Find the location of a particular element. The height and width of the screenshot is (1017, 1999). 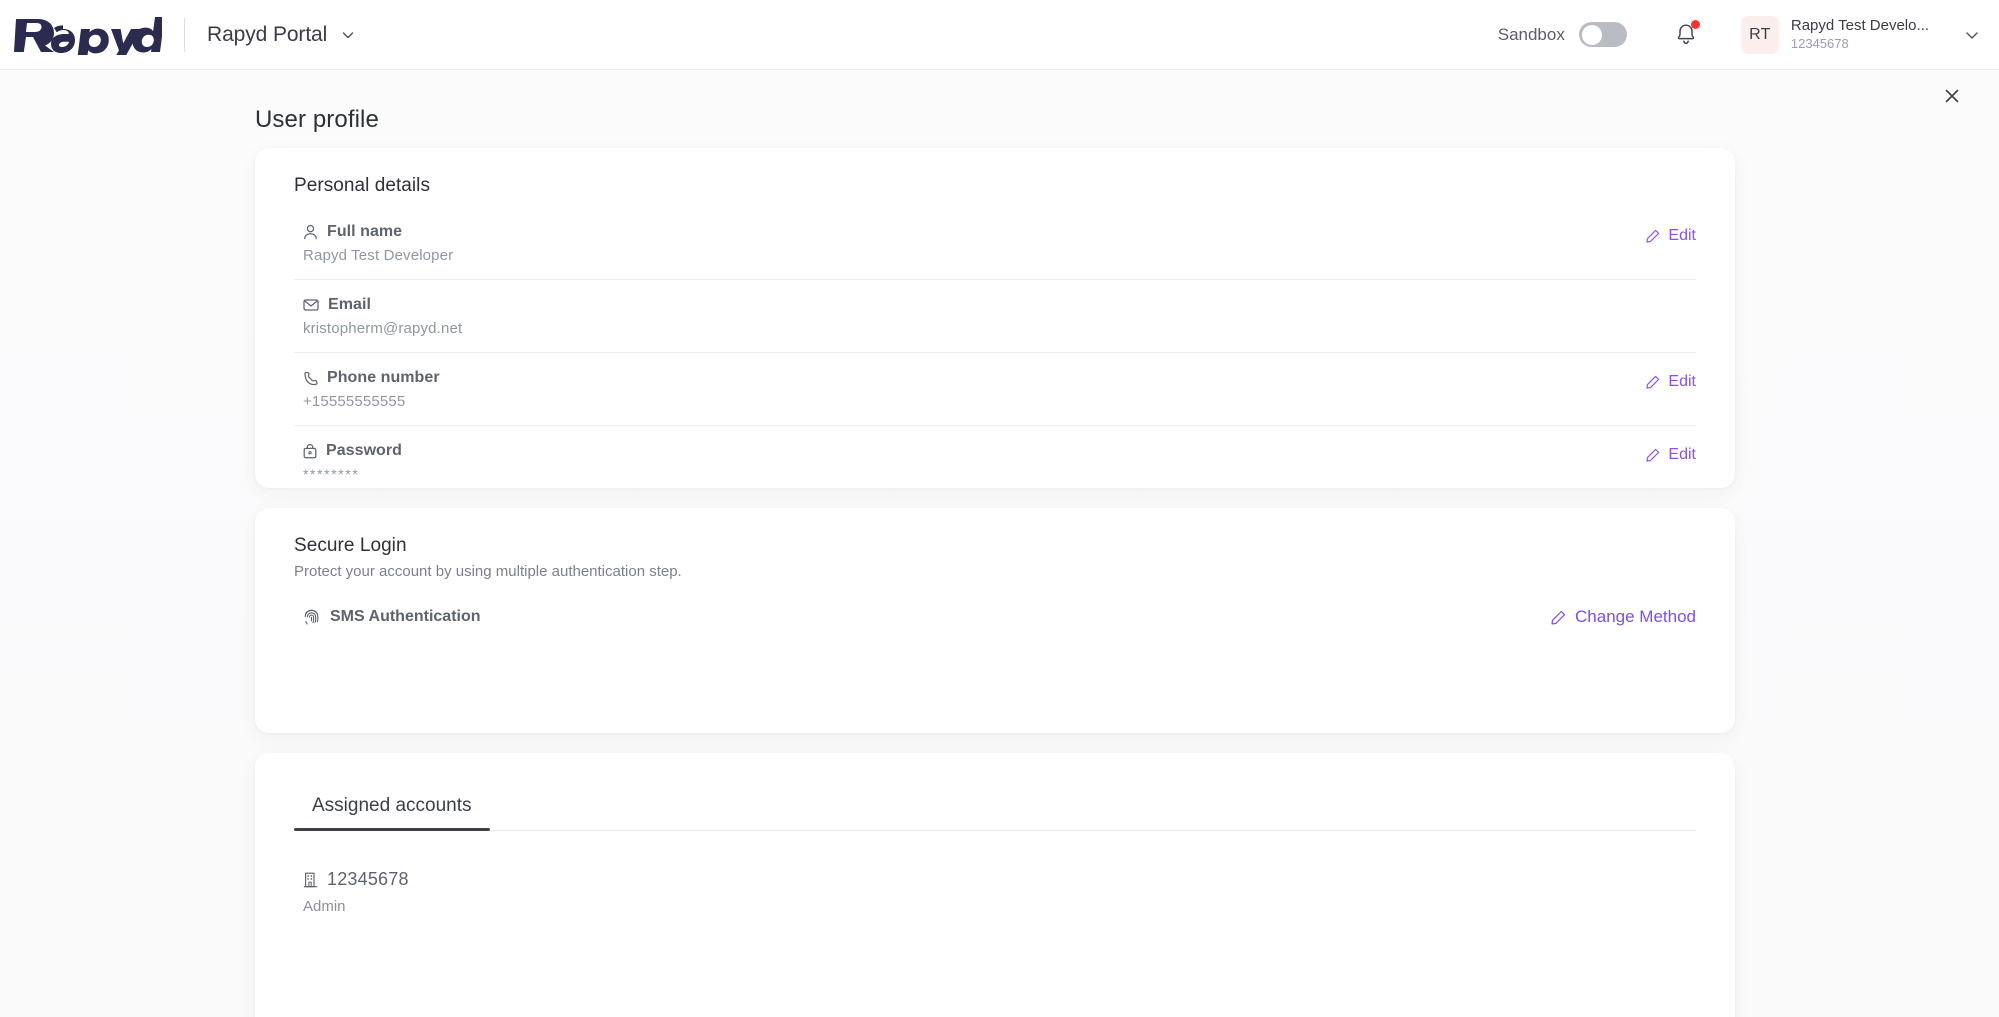

header-right-cluster: Sandbox RT Rapyd Test Develo... 12345678 is located at coordinates (1748, 34).